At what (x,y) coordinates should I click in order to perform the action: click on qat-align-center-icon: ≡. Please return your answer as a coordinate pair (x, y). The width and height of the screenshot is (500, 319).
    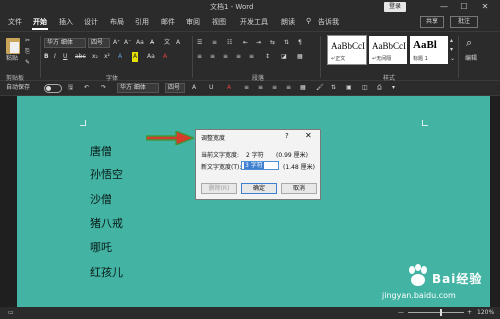
    Looking at the image, I should click on (260, 88).